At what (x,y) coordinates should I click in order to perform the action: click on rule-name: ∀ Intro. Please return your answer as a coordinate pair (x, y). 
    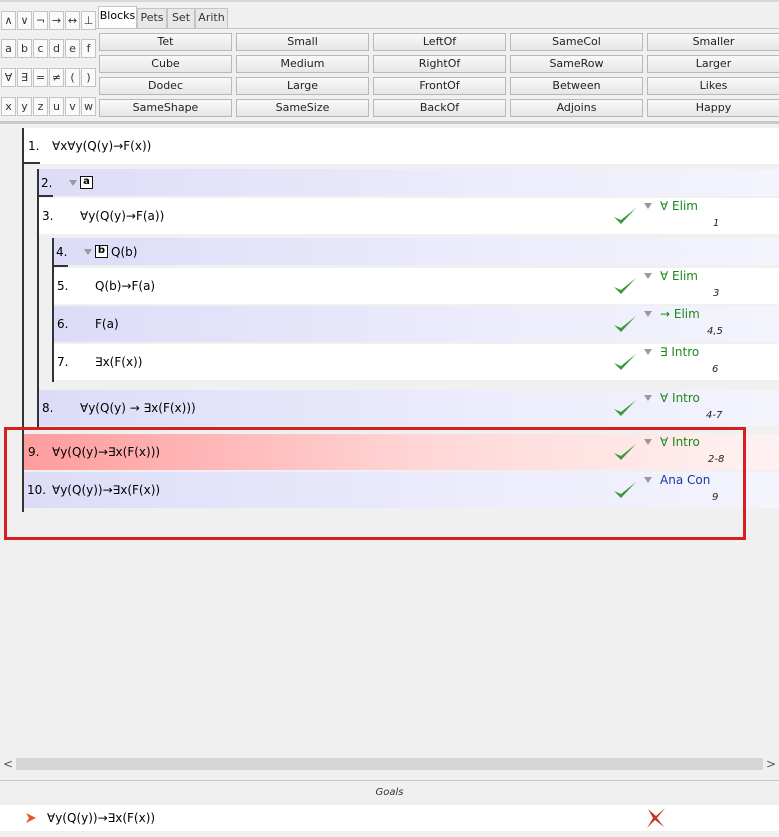
    Looking at the image, I should click on (680, 398).